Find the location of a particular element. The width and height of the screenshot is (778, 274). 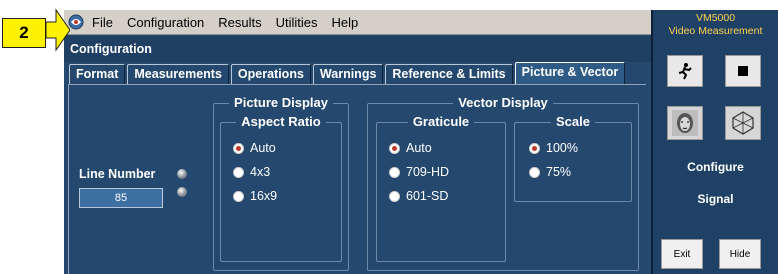

graticule-709hd-option: 709-HD is located at coordinates (419, 172).